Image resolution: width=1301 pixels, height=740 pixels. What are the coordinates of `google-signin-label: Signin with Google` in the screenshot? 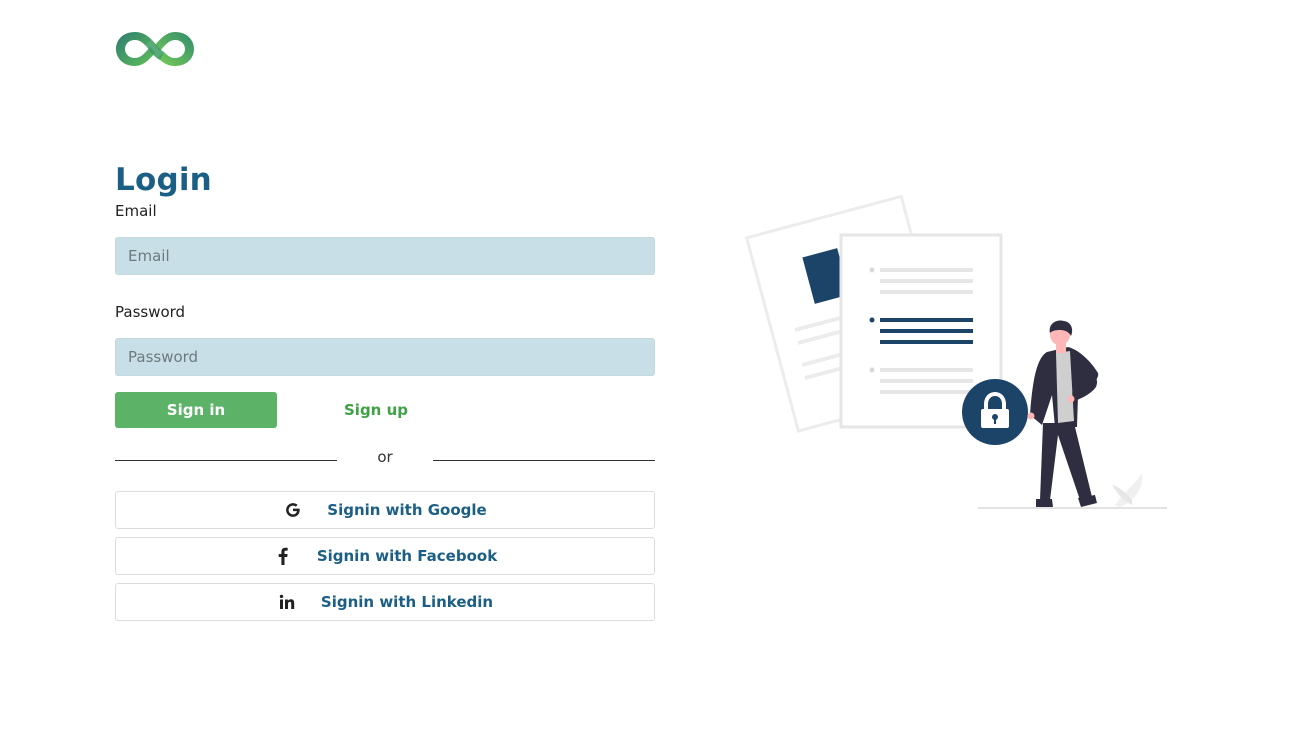 It's located at (407, 510).